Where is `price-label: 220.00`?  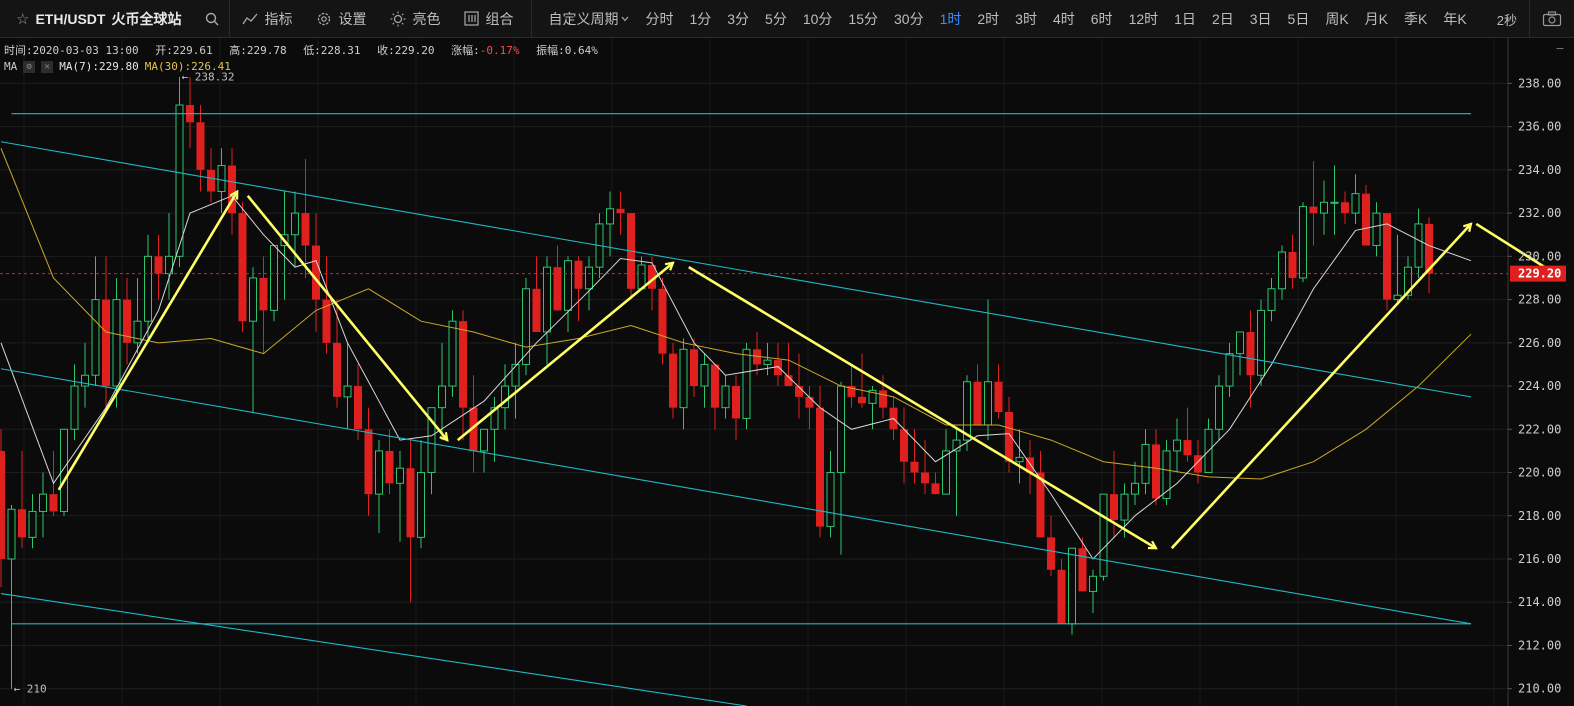
price-label: 220.00 is located at coordinates (1539, 473).